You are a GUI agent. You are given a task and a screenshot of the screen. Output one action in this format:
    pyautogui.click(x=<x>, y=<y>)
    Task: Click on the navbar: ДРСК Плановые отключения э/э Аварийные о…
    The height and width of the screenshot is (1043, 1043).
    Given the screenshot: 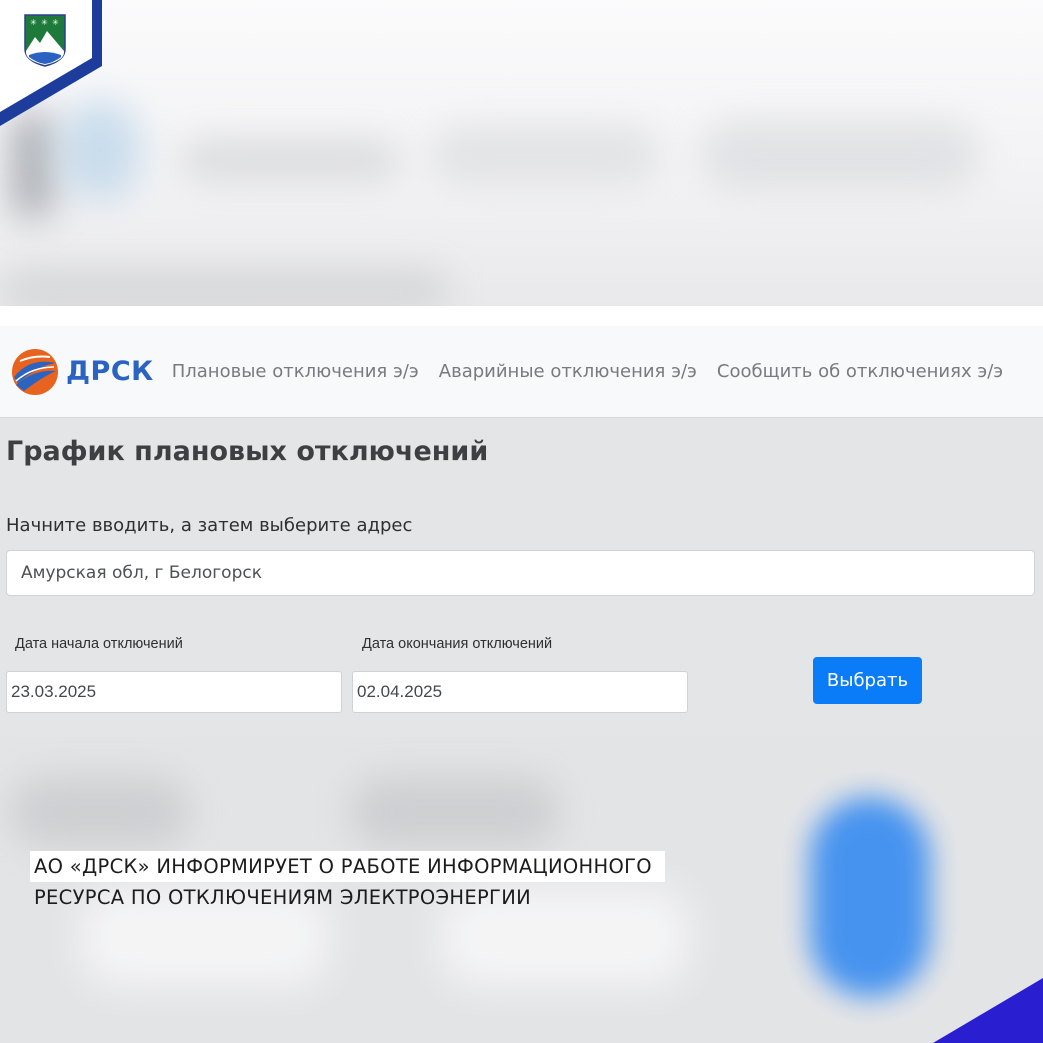 What is the action you would take?
    pyautogui.click(x=521, y=372)
    